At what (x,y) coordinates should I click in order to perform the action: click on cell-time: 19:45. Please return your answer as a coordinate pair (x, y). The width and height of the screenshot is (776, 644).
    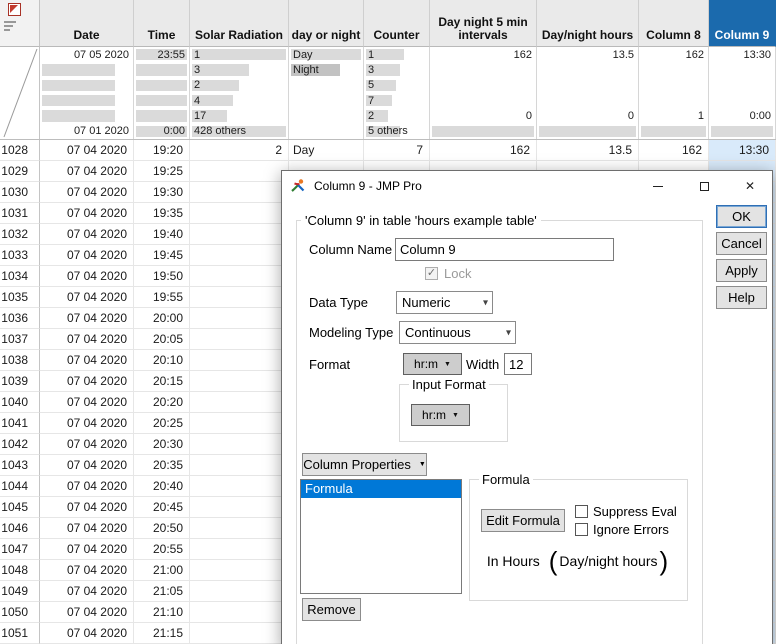
    Looking at the image, I should click on (162, 255).